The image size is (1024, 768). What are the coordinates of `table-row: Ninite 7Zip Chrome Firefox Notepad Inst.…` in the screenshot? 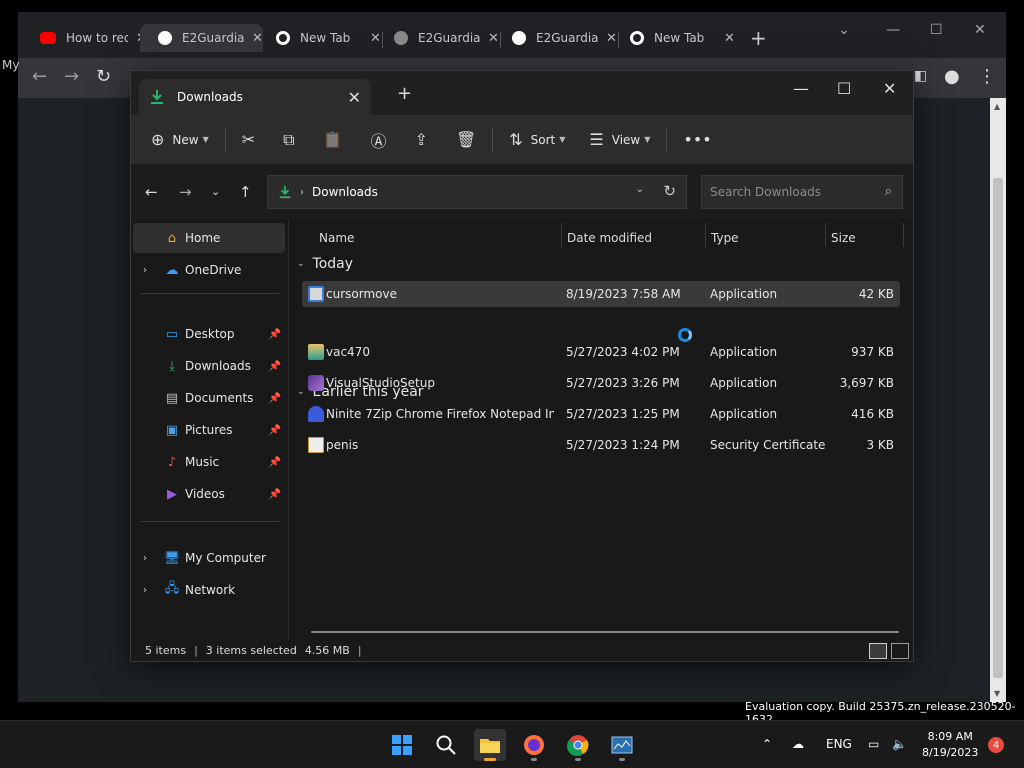 It's located at (601, 414).